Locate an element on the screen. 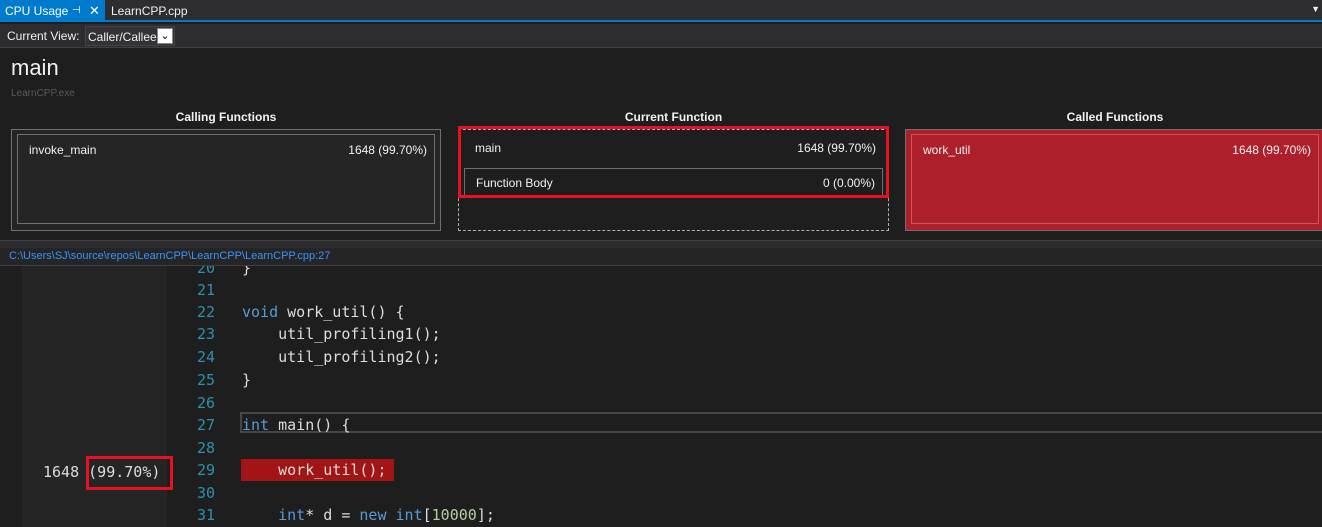 The image size is (1322, 527). pin-icon: ⊣ is located at coordinates (76, 11).